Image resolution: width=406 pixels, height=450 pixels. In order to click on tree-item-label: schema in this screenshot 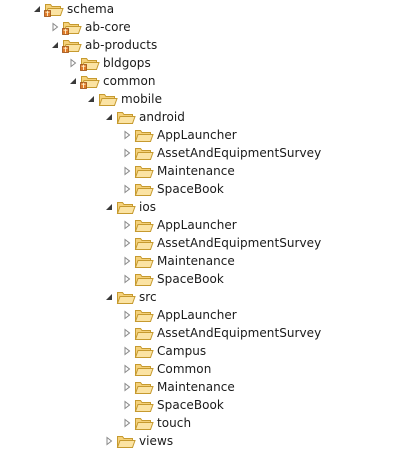, I will do `click(91, 9)`.